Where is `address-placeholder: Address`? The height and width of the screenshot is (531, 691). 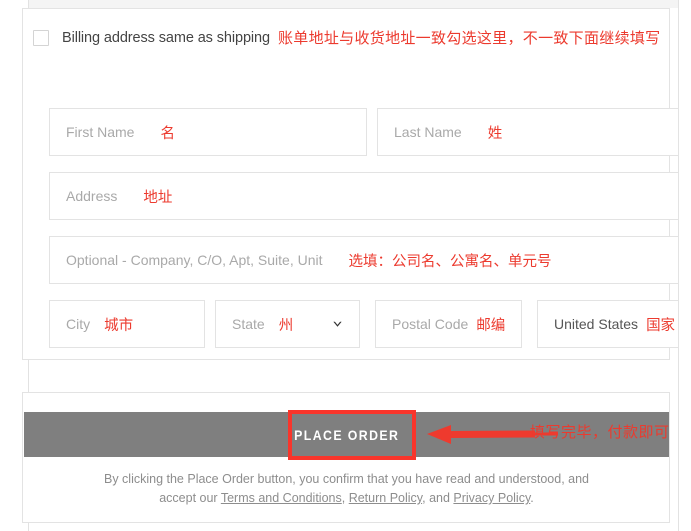
address-placeholder: Address is located at coordinates (92, 196).